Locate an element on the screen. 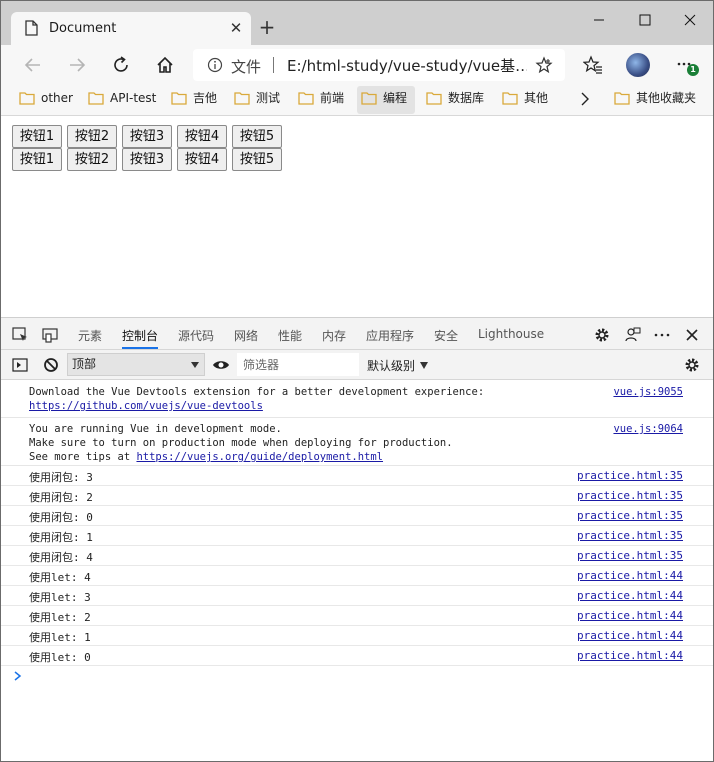 The image size is (714, 762). settings-gear-icon is located at coordinates (602, 335).